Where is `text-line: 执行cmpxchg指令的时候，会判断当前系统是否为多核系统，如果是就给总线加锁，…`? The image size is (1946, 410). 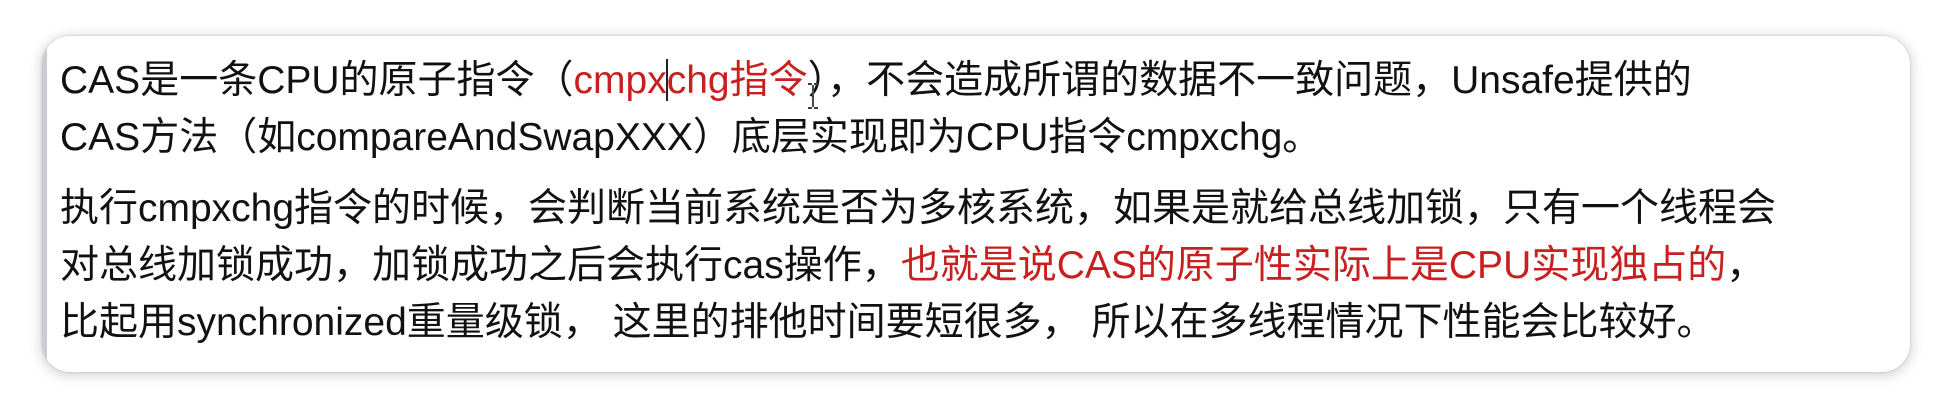 text-line: 执行cmpxchg指令的时候，会判断当前系统是否为多核系统，如果是就给总线加锁，… is located at coordinates (975, 208).